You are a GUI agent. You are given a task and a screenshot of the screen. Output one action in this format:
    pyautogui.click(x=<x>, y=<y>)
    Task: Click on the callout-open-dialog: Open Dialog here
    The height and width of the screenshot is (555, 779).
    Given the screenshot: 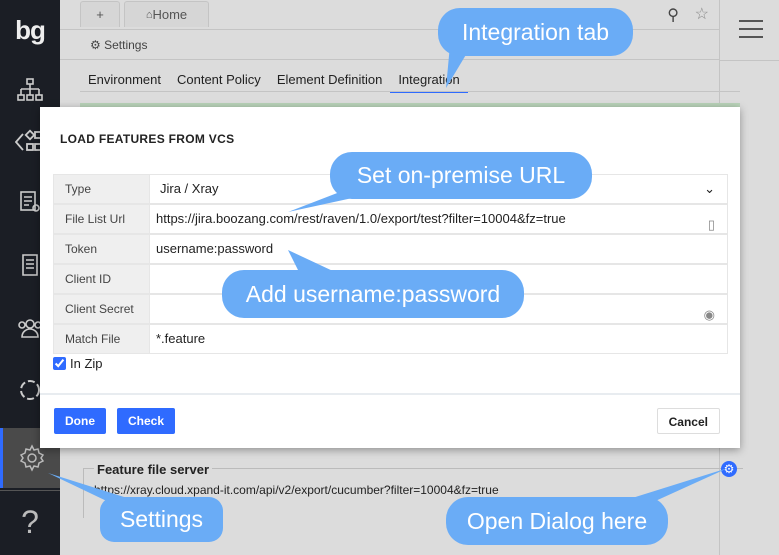 What is the action you would take?
    pyautogui.click(x=557, y=521)
    